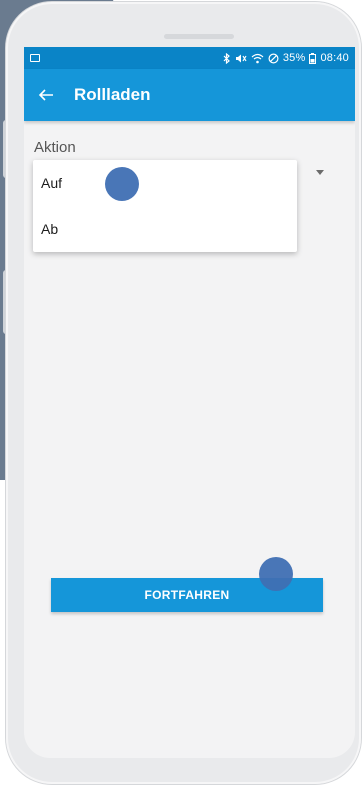 Image resolution: width=363 pixels, height=785 pixels. What do you see at coordinates (334, 58) in the screenshot?
I see `status-time: 08:40` at bounding box center [334, 58].